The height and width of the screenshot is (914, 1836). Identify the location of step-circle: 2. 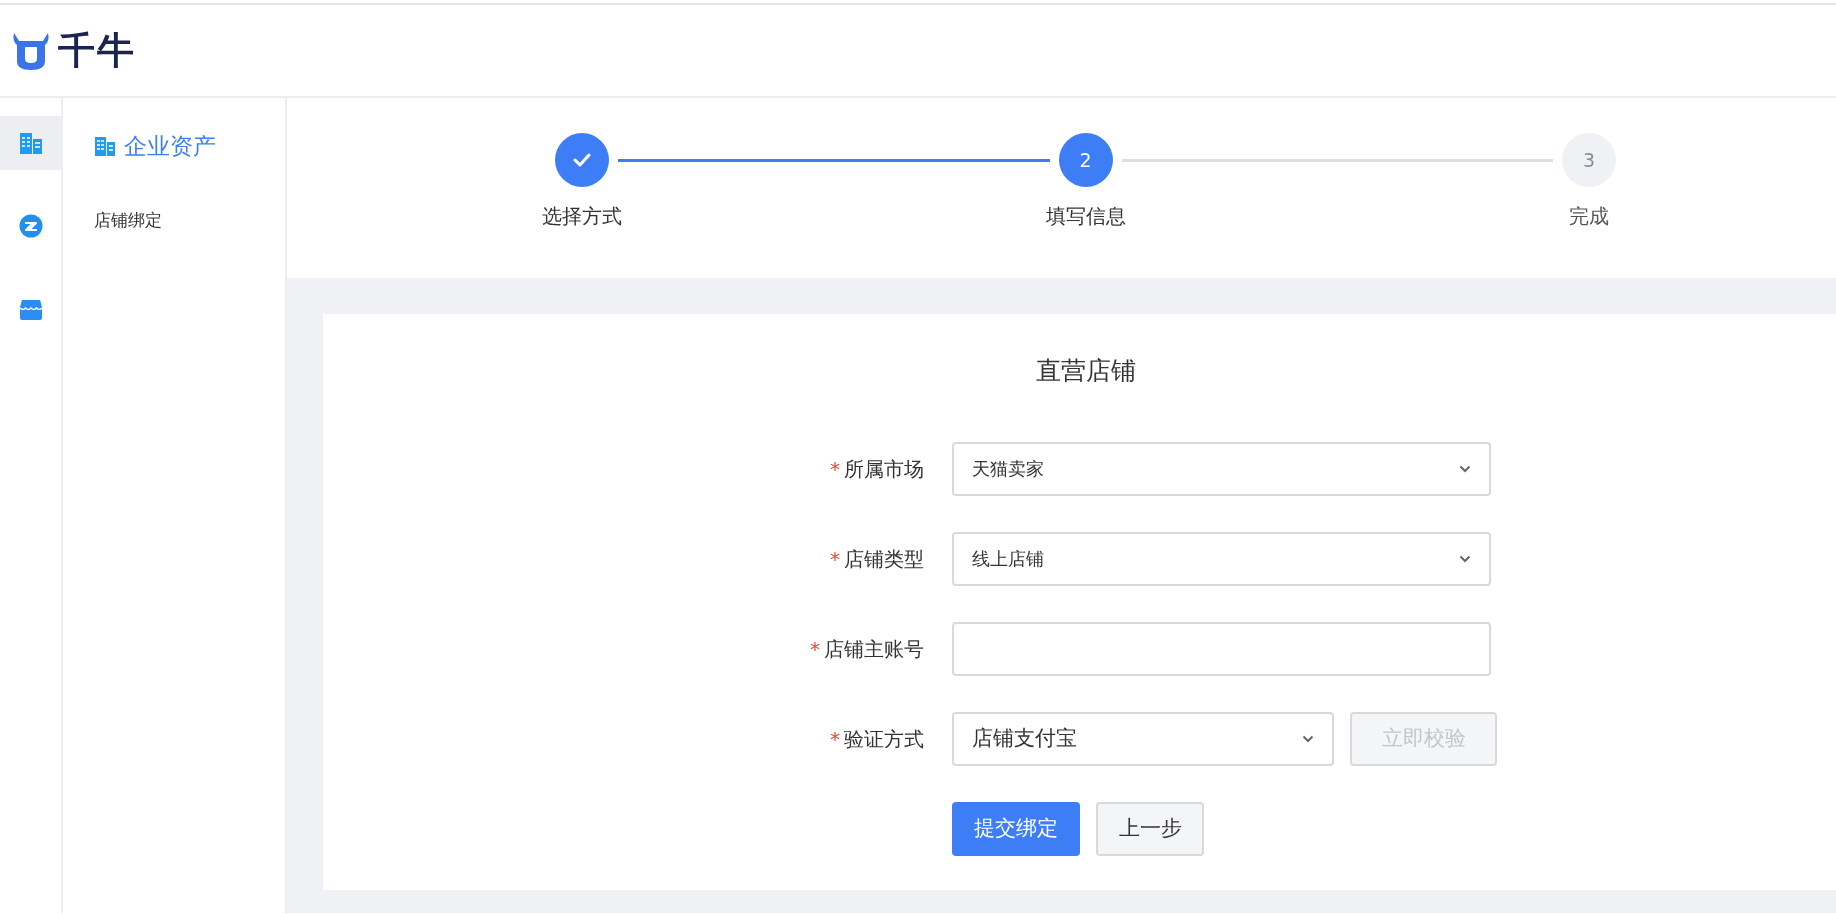
(1085, 160).